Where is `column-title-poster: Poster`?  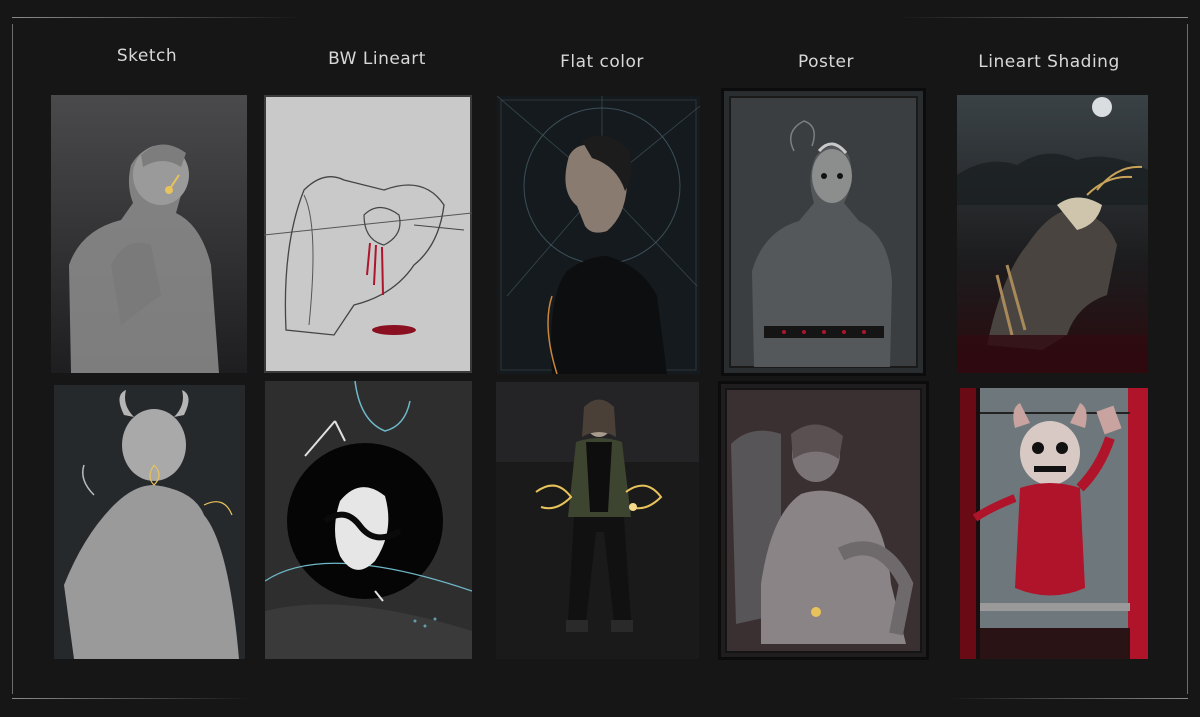 column-title-poster: Poster is located at coordinates (826, 62).